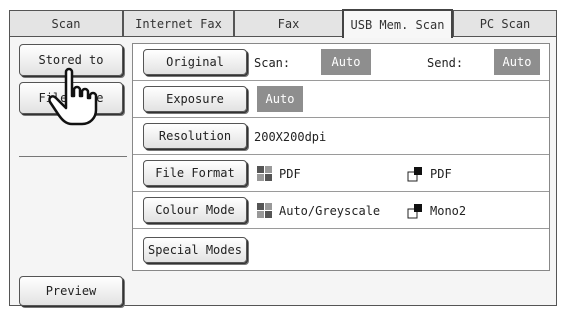 The height and width of the screenshot is (311, 566). I want to click on file-format-row: File Format PDF PDF, so click(341, 173).